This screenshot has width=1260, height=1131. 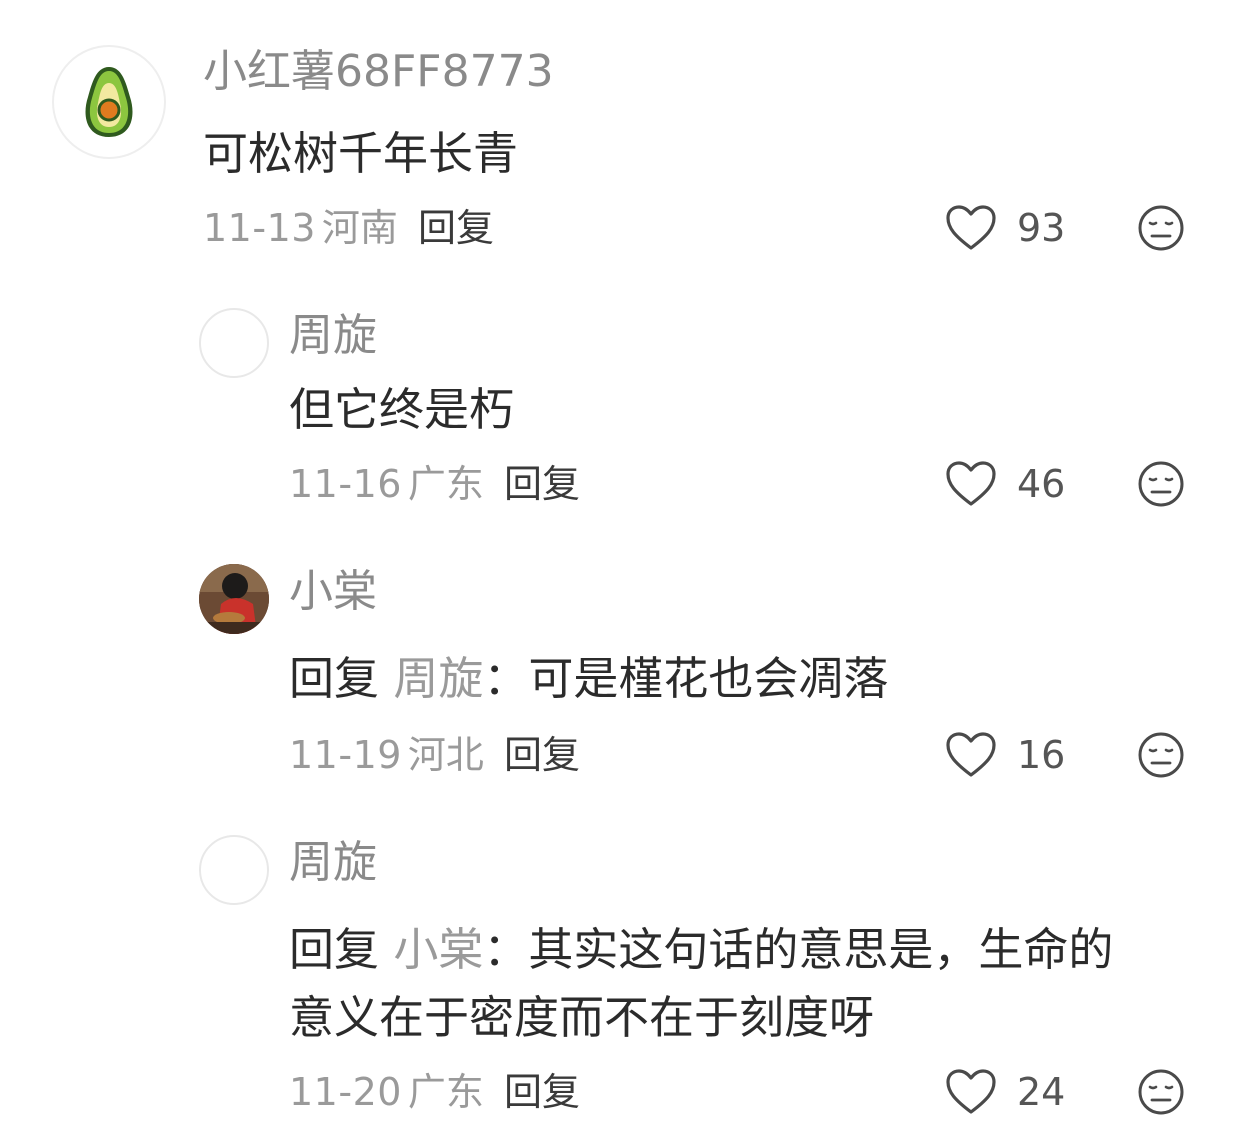 I want to click on like-count: 93, so click(x=1041, y=228).